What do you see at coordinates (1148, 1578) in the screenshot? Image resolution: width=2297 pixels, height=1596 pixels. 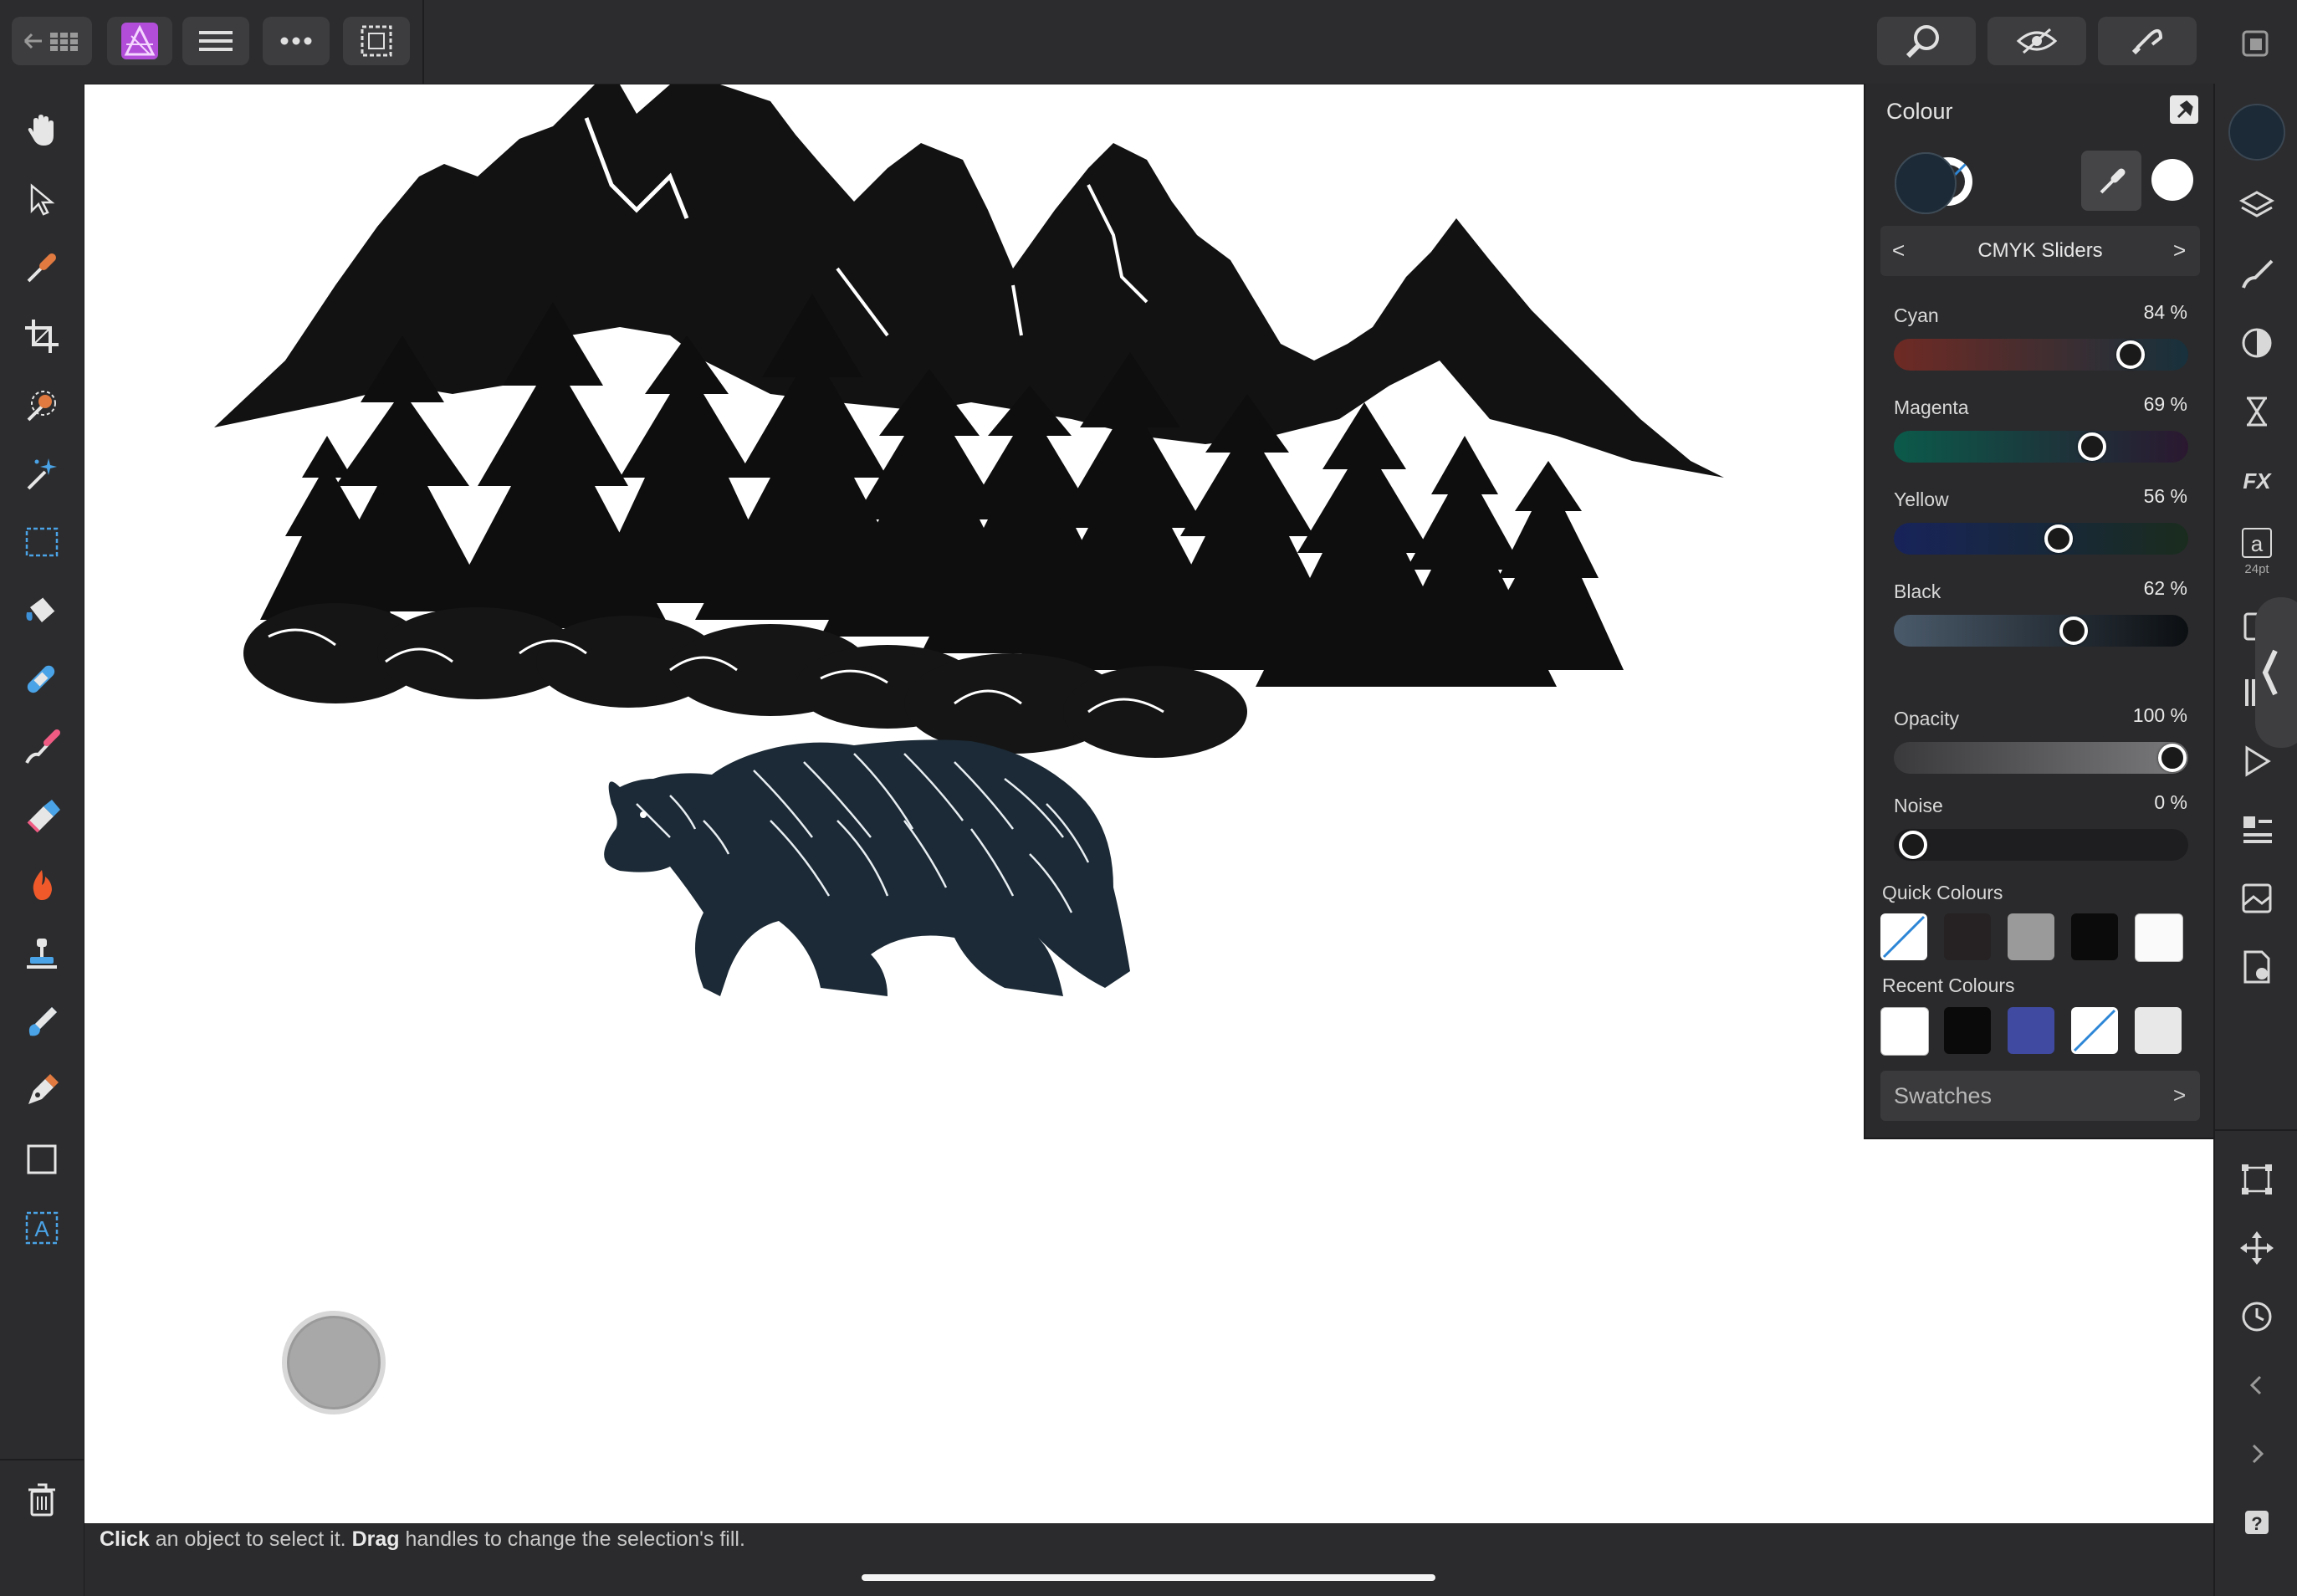 I see `home-indicator` at bounding box center [1148, 1578].